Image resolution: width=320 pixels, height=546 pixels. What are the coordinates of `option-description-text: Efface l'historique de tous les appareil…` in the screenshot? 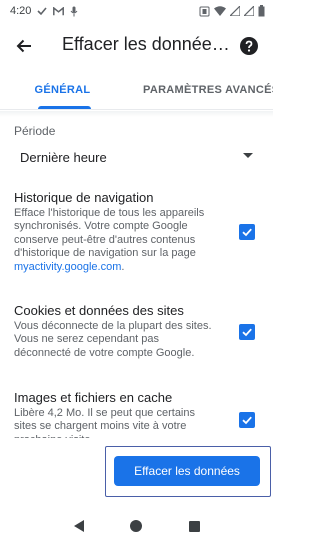 It's located at (109, 233).